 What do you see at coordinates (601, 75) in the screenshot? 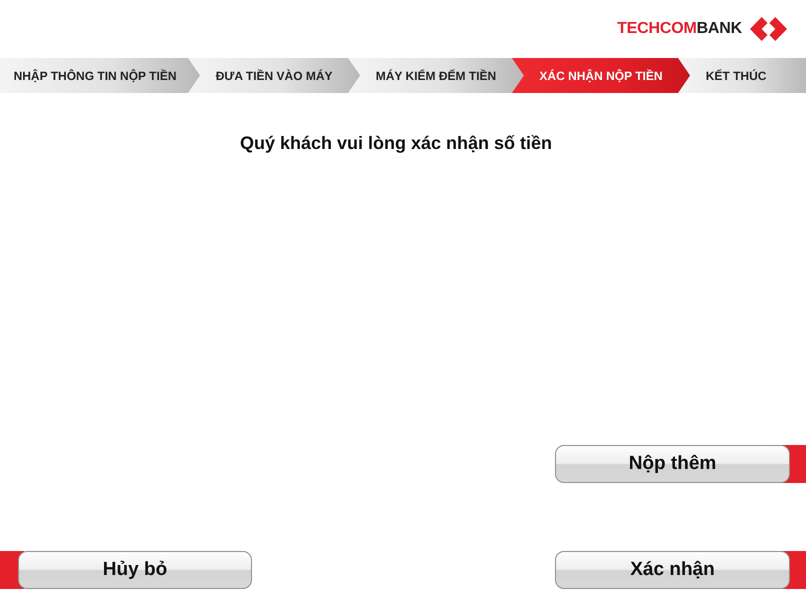
I see `progress-step: XÁC NHẬN NỘP TIỀN` at bounding box center [601, 75].